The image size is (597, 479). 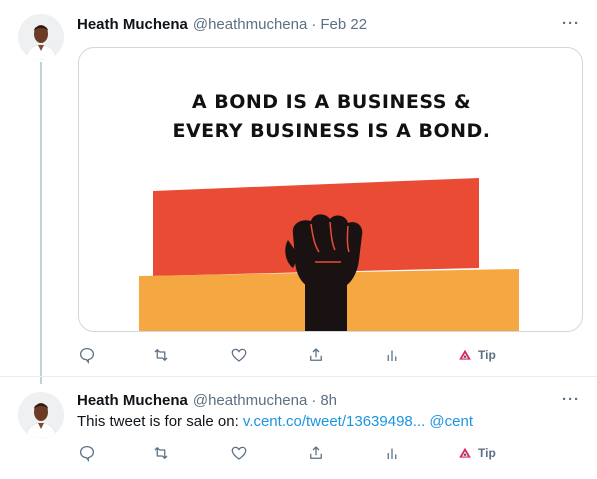 I want to click on tweet-header: Heath Muchena @heathmuchena · Feb 22, so click(x=222, y=24).